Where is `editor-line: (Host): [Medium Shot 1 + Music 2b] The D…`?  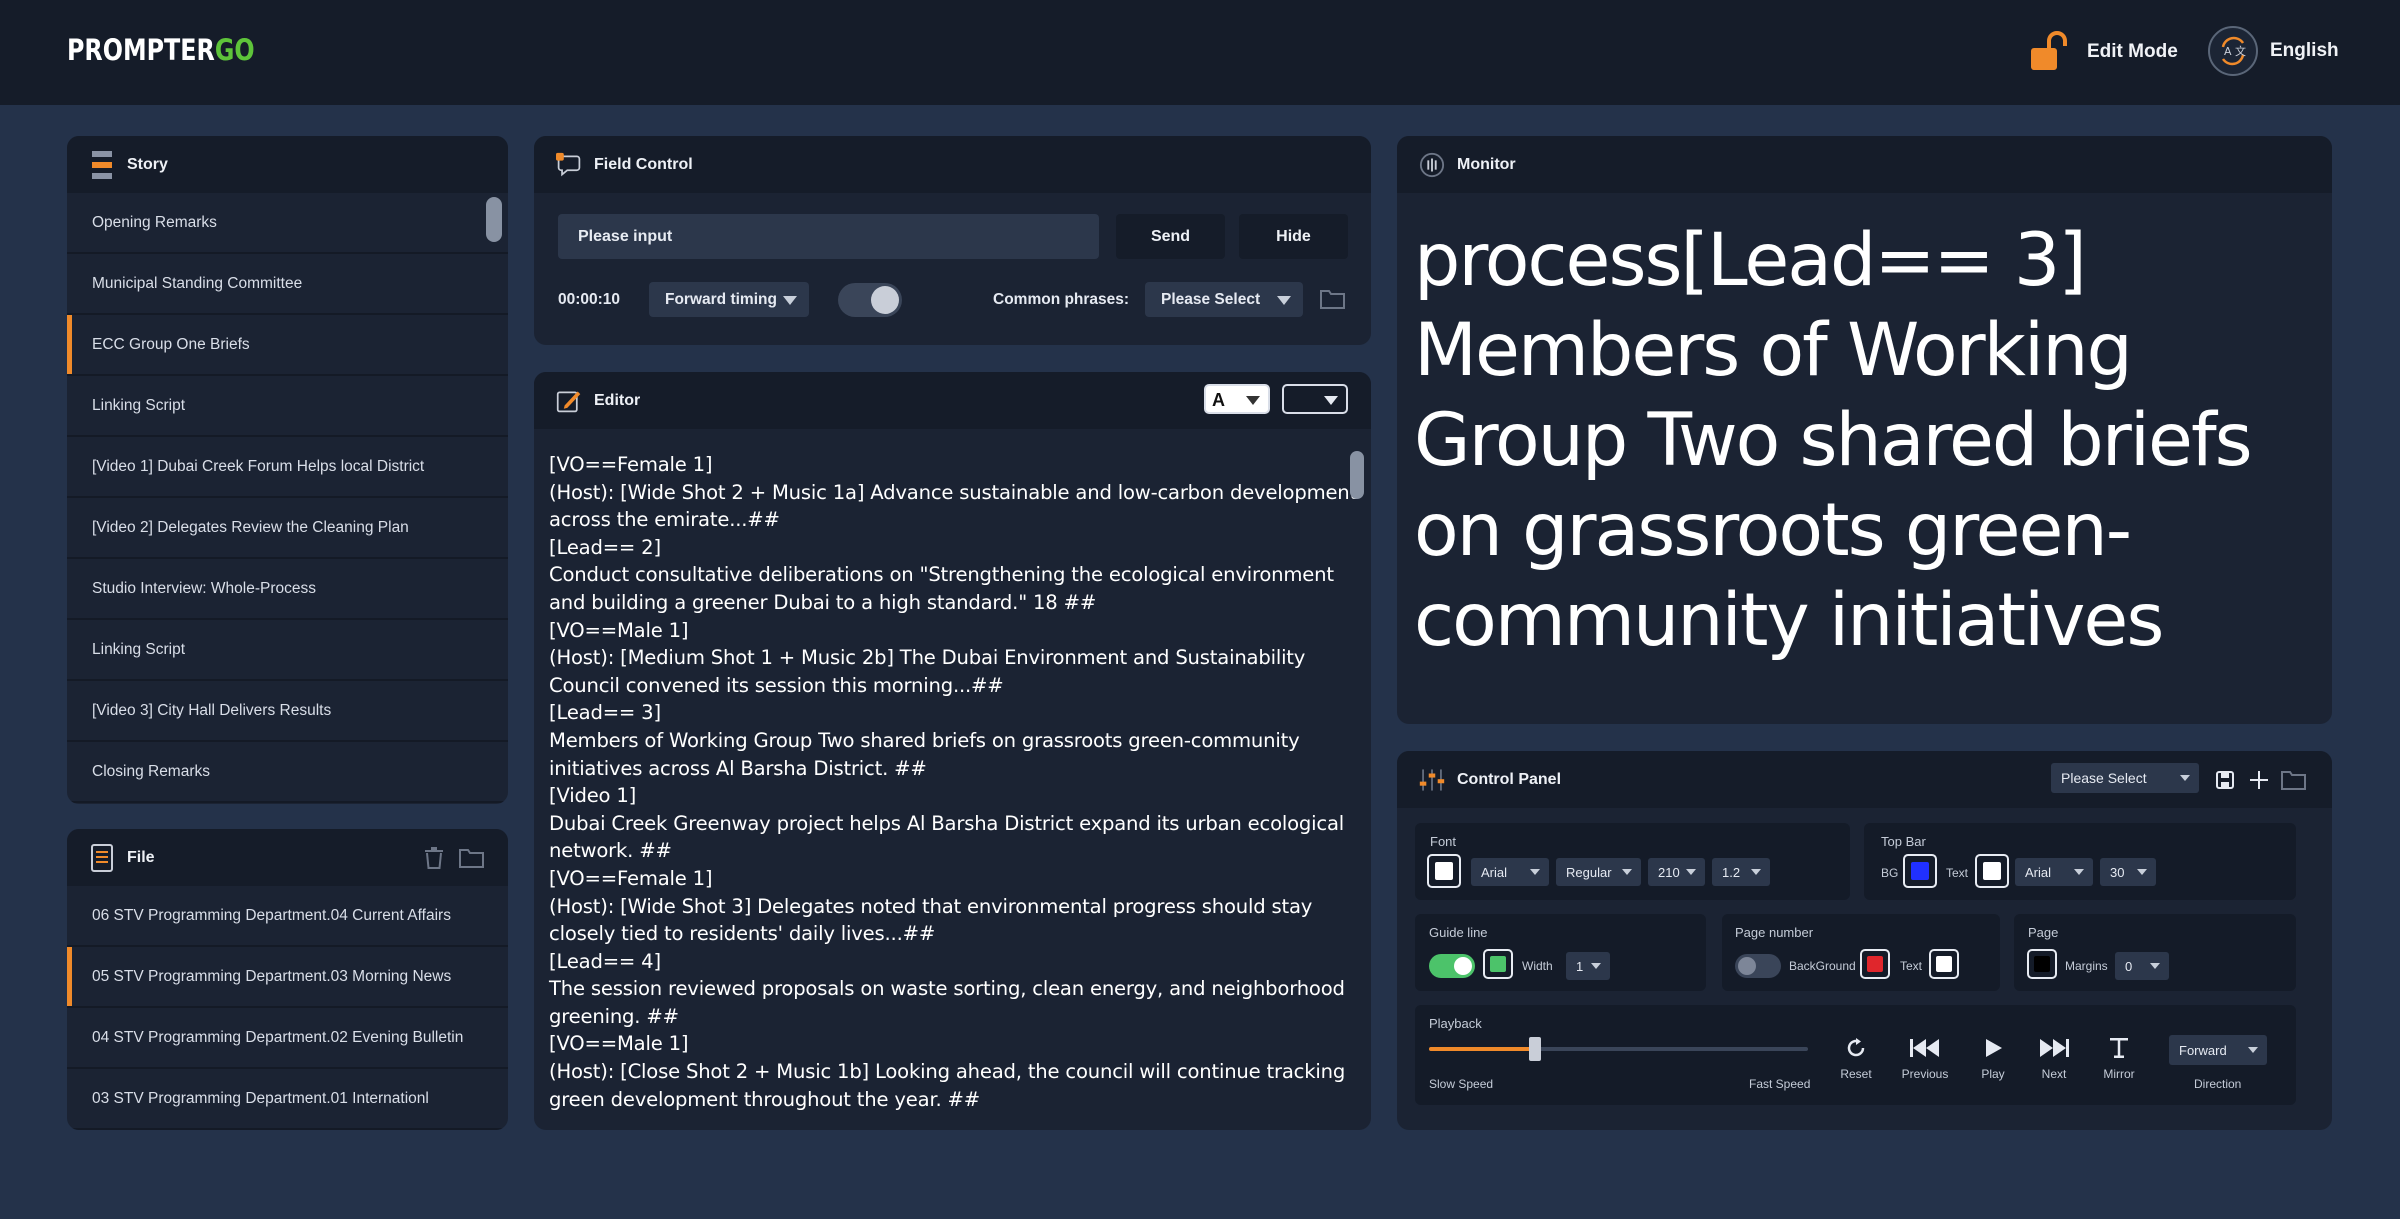 editor-line: (Host): [Medium Shot 1 + Music 2b] The D… is located at coordinates (927, 658).